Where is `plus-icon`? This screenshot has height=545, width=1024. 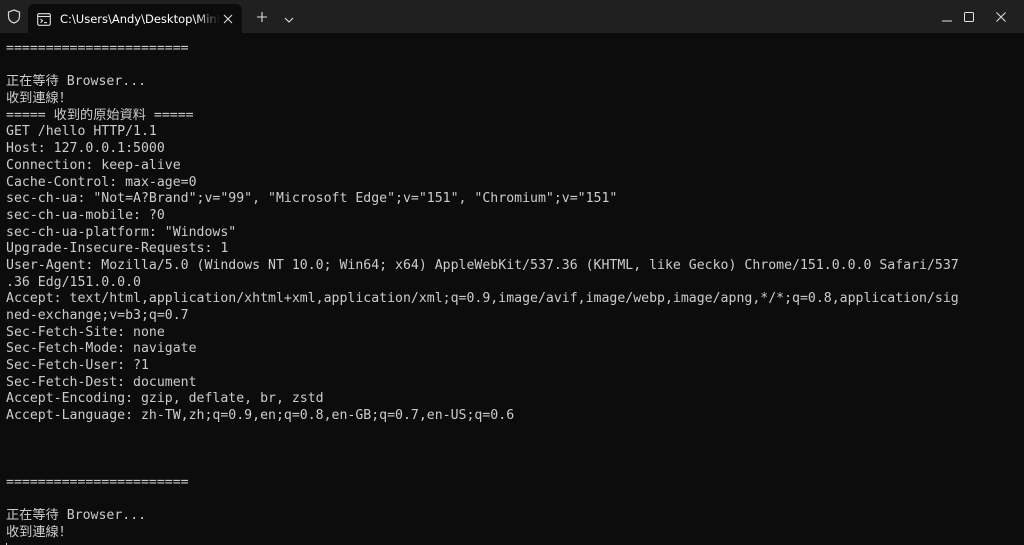 plus-icon is located at coordinates (262, 17).